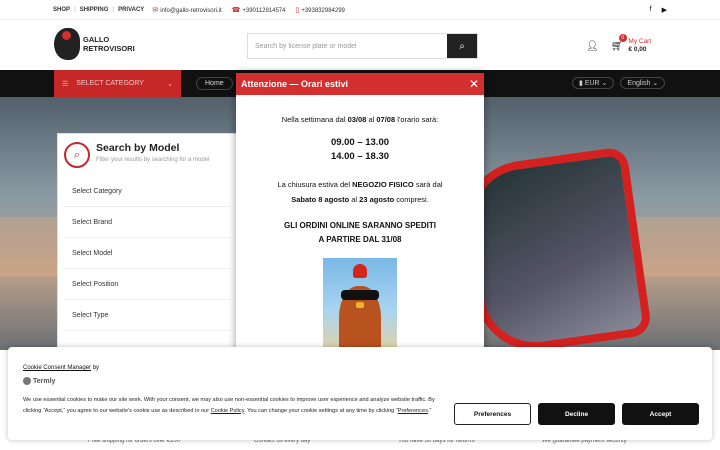 This screenshot has height=450, width=720. I want to click on search-icon: ⌕, so click(462, 46).